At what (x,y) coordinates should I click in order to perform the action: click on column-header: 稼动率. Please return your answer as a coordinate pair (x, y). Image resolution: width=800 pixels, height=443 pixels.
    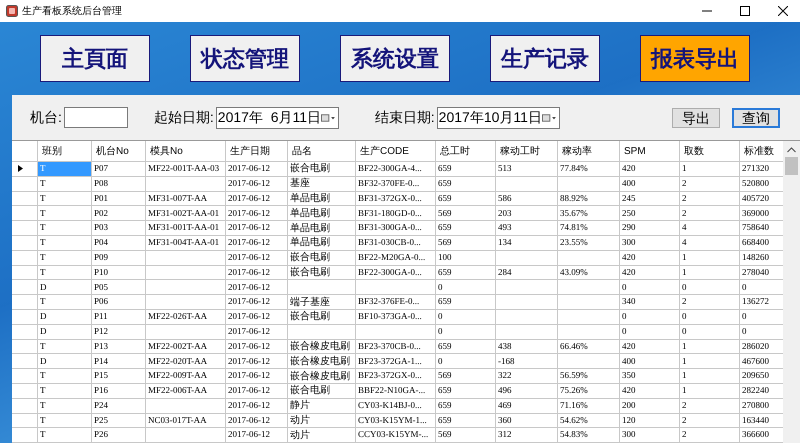
    Looking at the image, I should click on (589, 151).